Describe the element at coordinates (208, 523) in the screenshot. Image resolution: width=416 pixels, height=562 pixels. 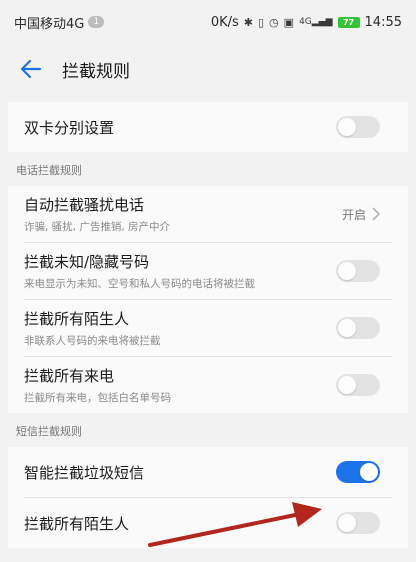
I see `block-strangers-sms-row: 拦截所有陌生人` at that location.